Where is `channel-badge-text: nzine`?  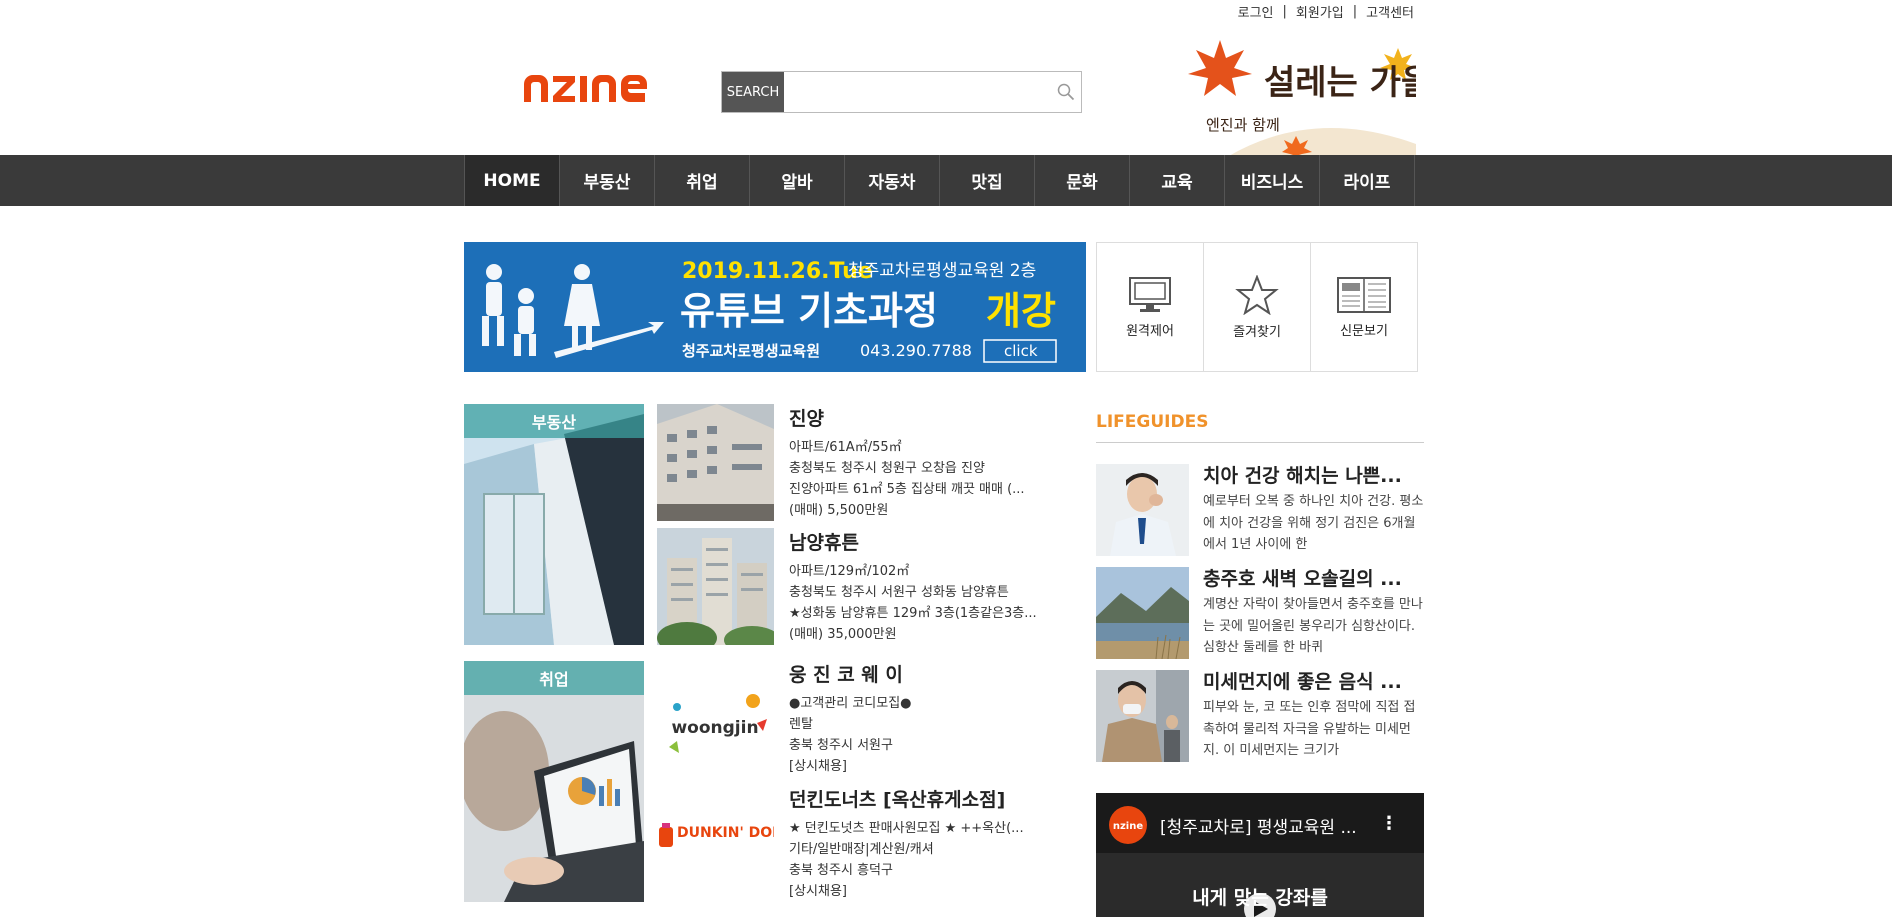 channel-badge-text: nzine is located at coordinates (1128, 826).